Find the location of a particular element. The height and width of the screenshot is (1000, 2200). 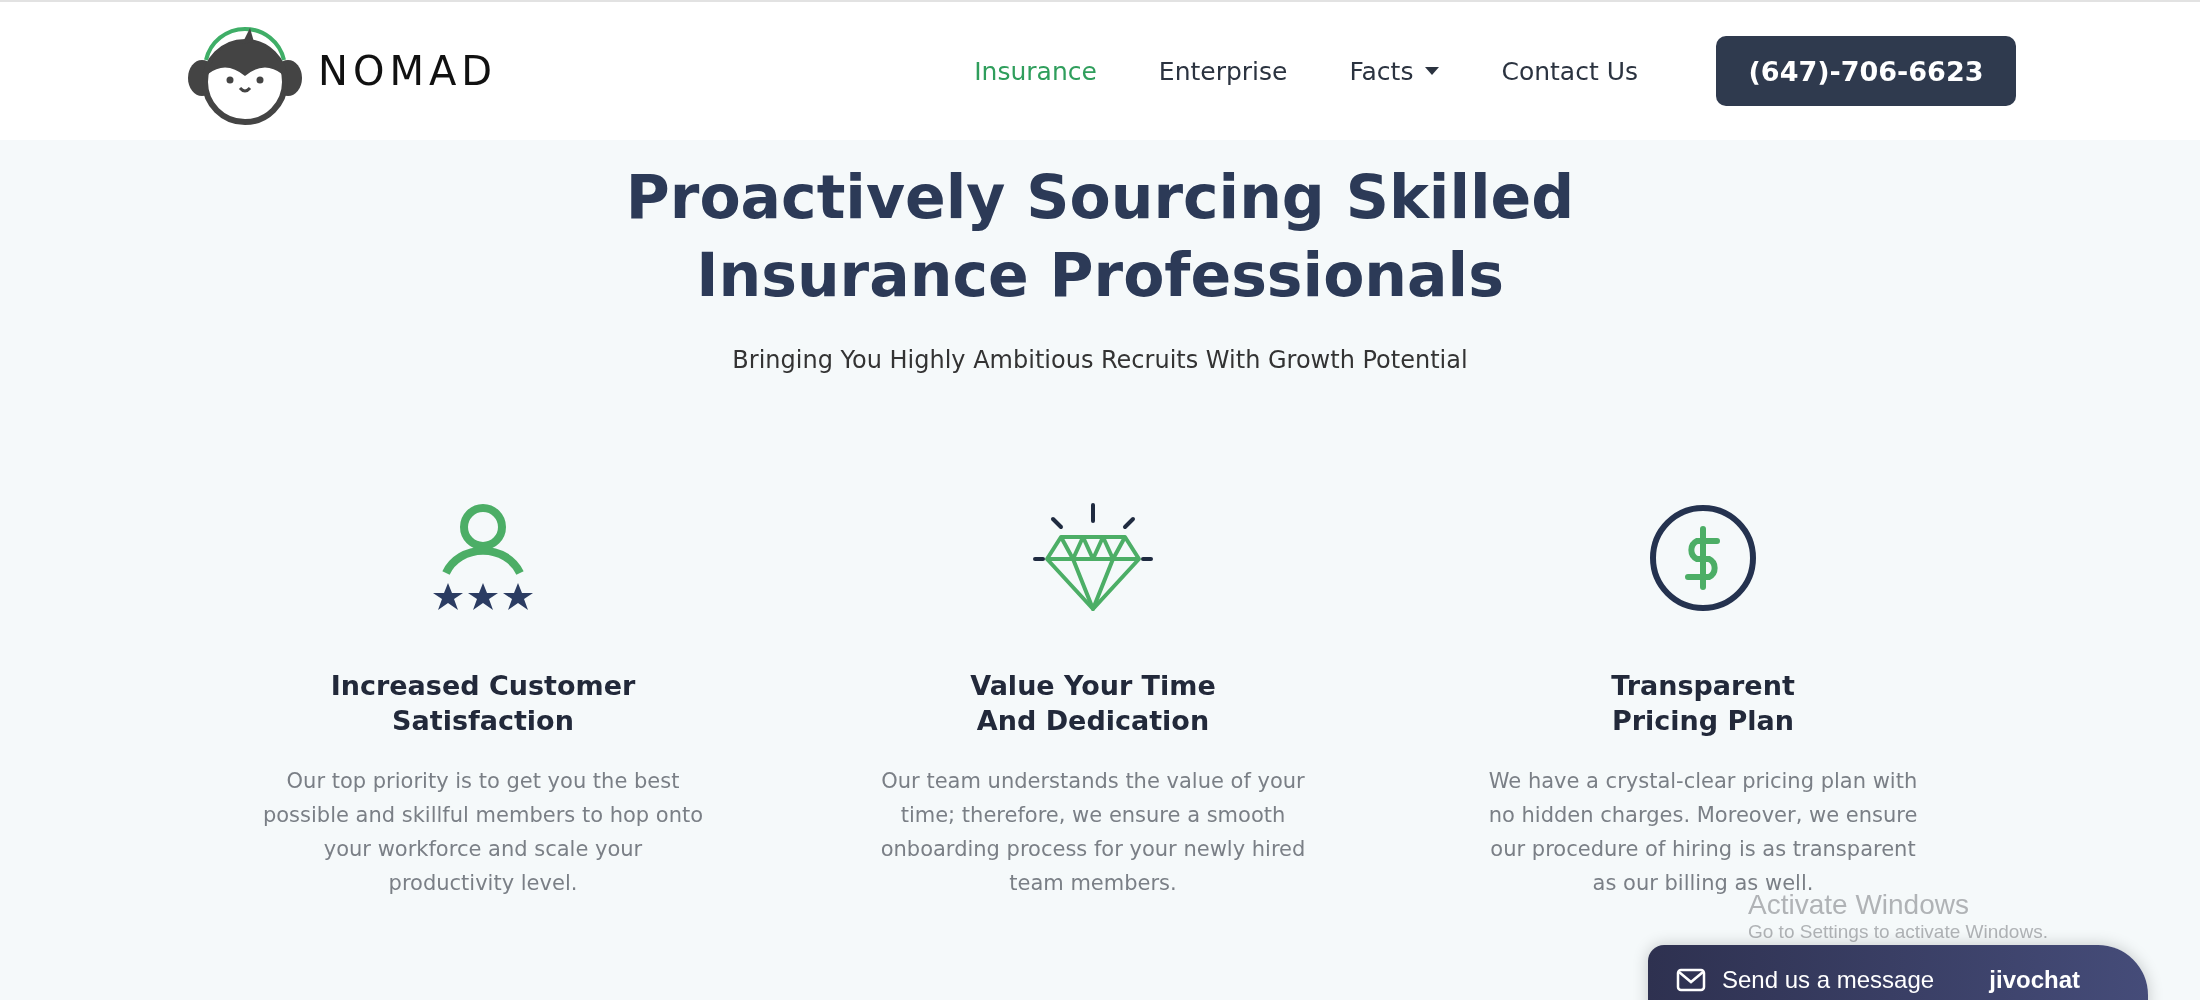

feature-description: Our top priority is to get you the best possible and skillful members to hop onto your workforce and scale your productivity level. is located at coordinates (483, 832).